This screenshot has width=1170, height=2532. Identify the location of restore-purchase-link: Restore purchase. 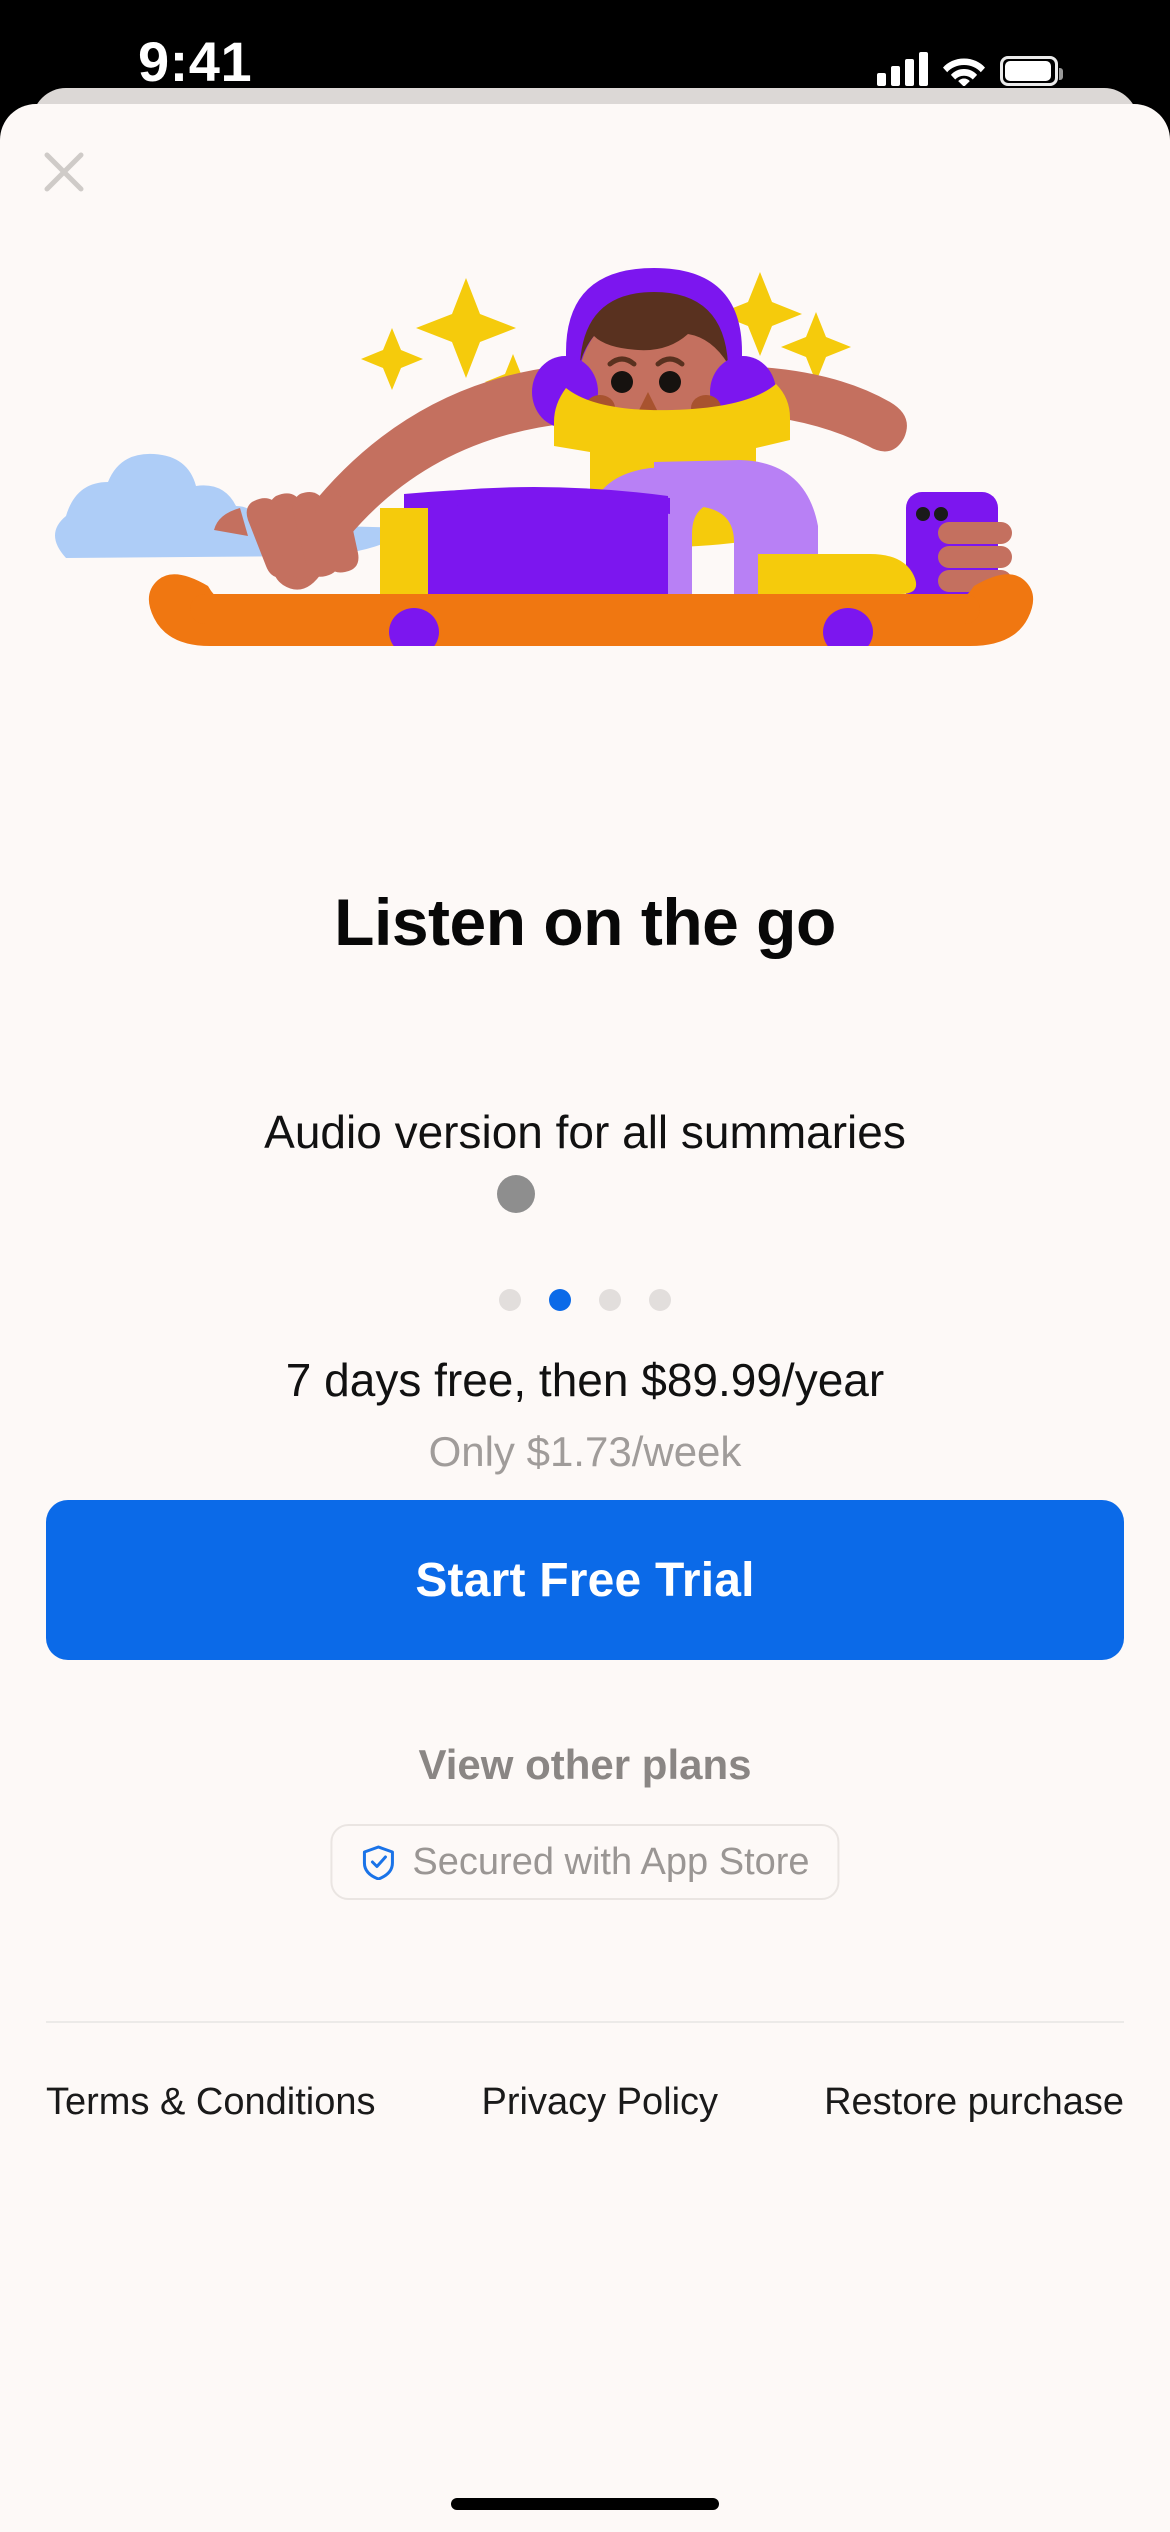
(974, 2102).